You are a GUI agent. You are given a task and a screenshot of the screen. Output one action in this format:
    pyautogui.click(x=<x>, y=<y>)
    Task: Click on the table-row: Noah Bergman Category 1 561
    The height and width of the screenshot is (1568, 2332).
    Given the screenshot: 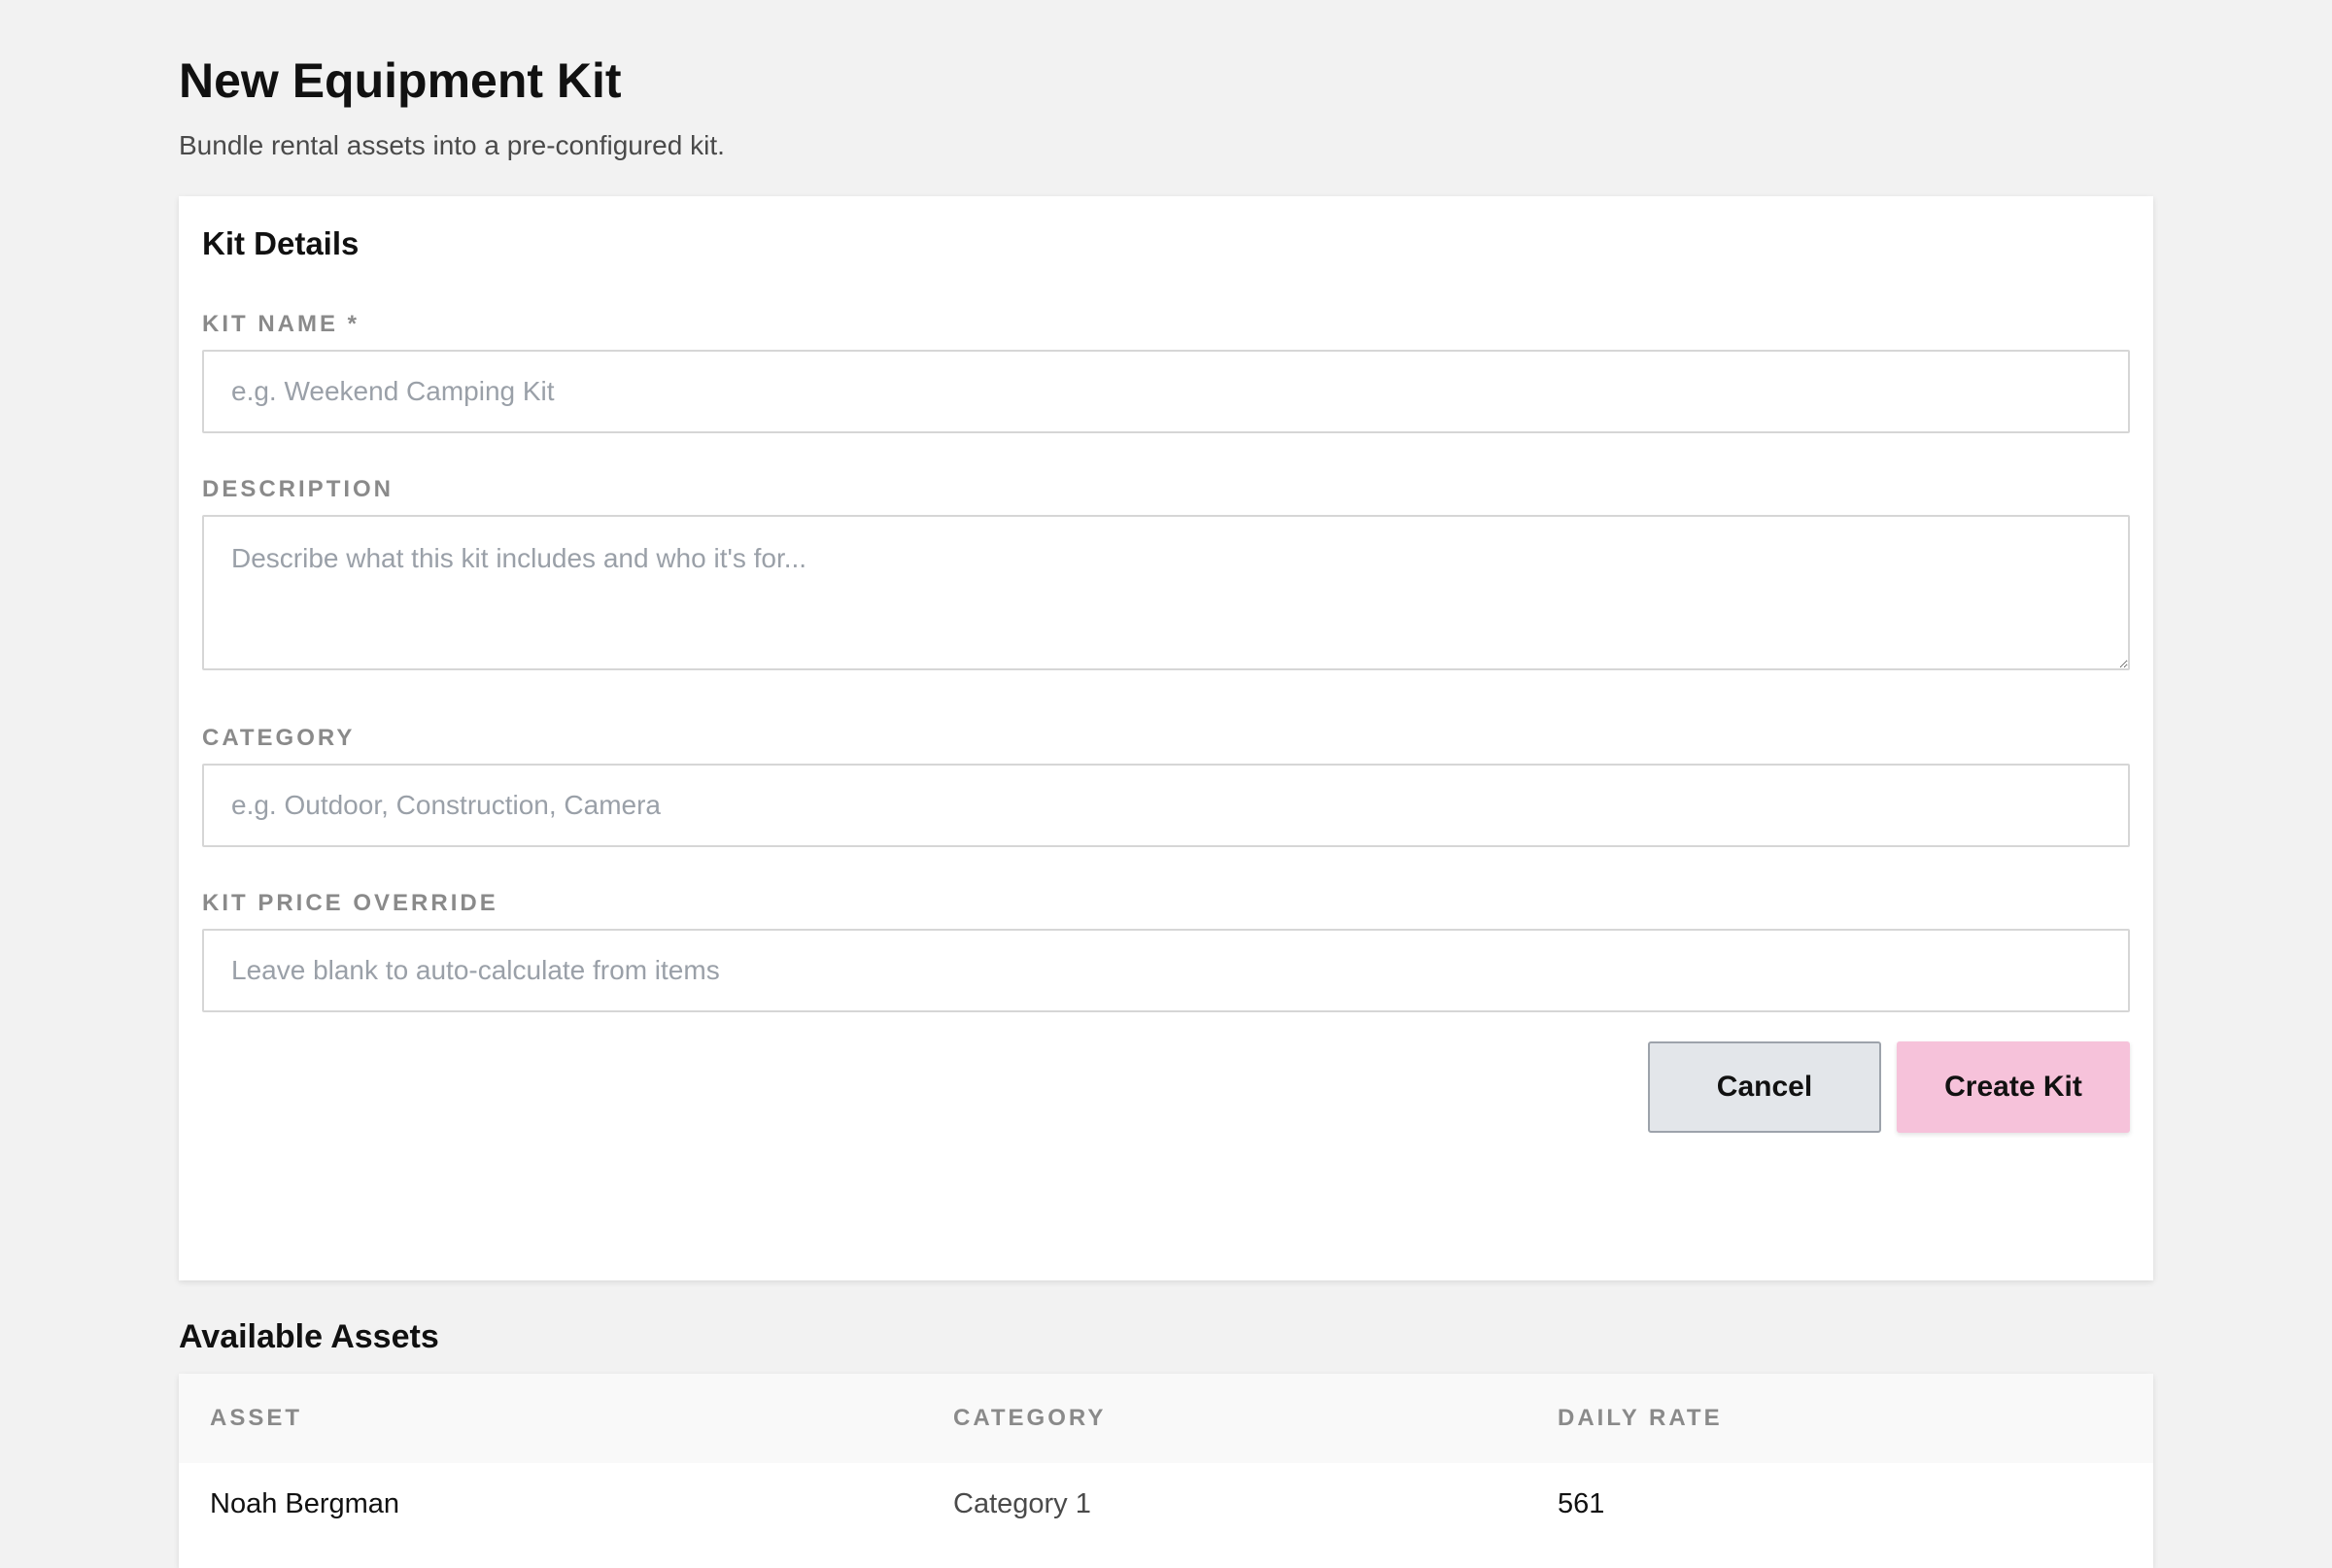 What is the action you would take?
    pyautogui.click(x=1166, y=1511)
    